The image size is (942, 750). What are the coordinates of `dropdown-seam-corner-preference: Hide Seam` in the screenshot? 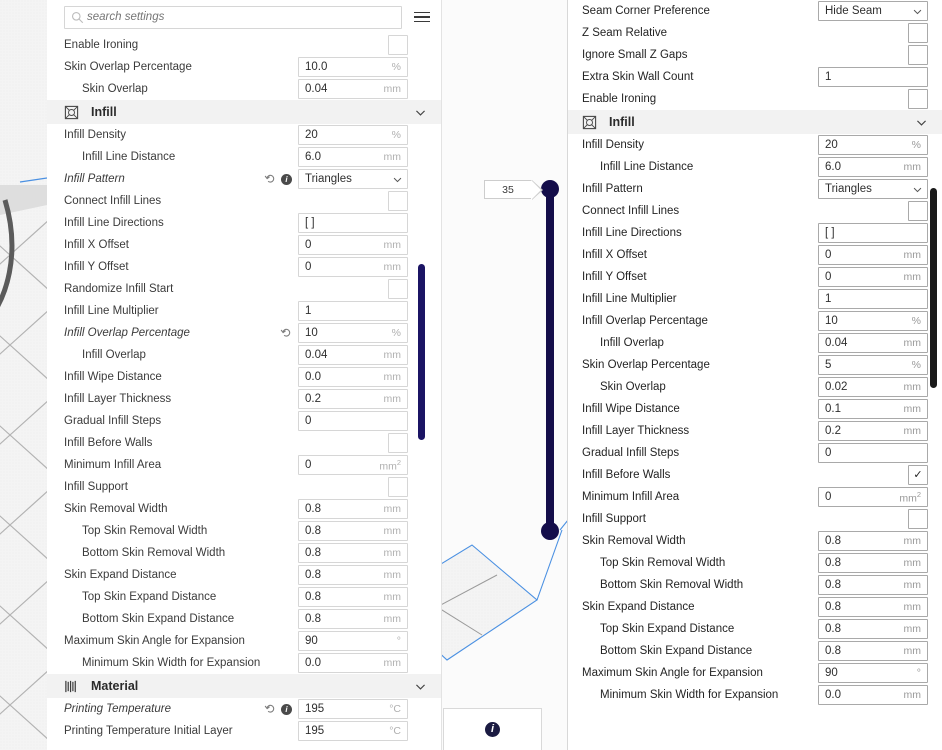 It's located at (873, 11).